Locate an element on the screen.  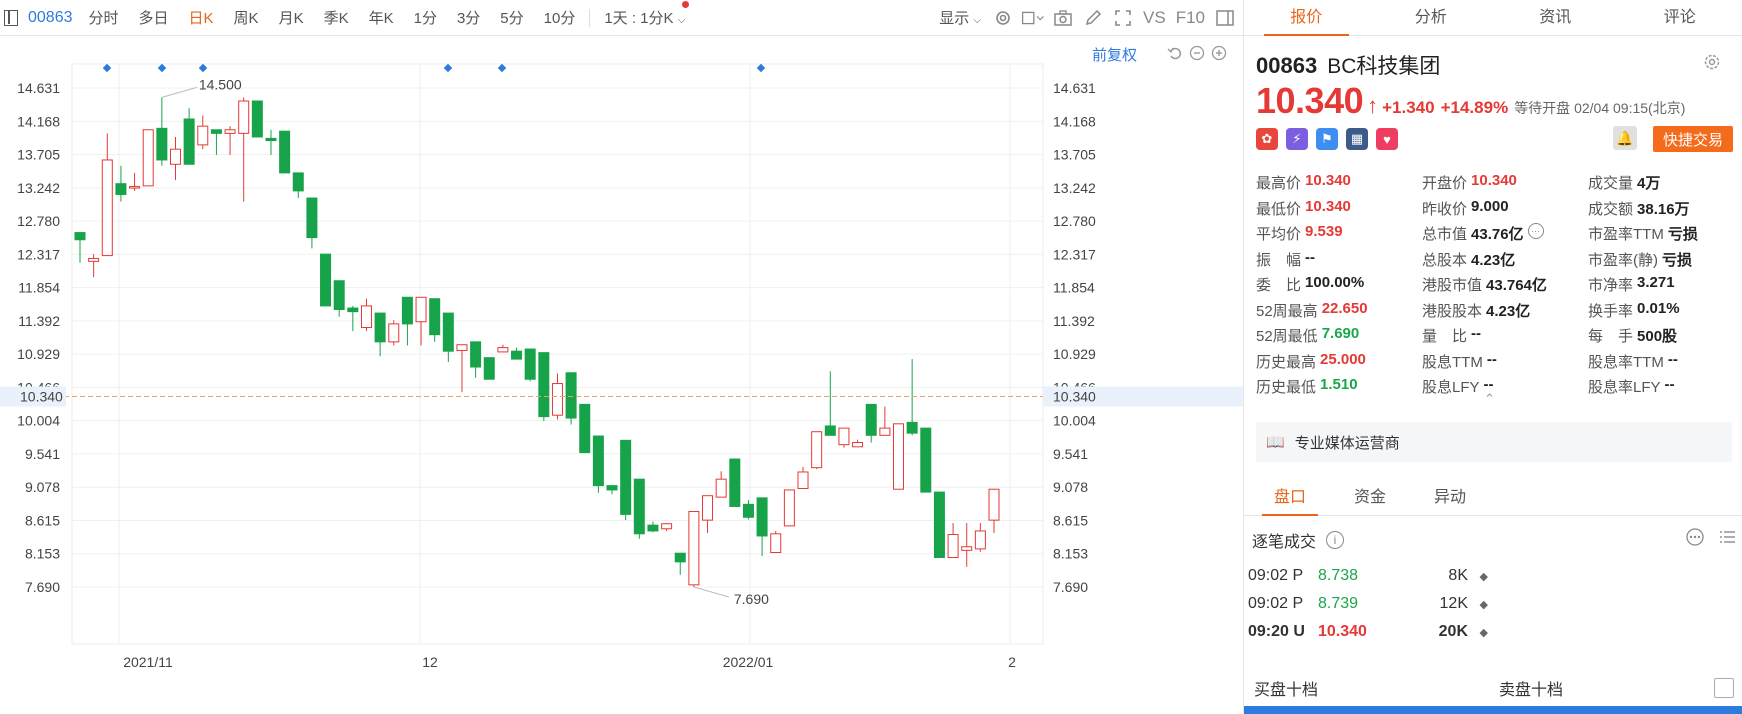
display-dropdown: 显示 ⌵ is located at coordinates (960, 17).